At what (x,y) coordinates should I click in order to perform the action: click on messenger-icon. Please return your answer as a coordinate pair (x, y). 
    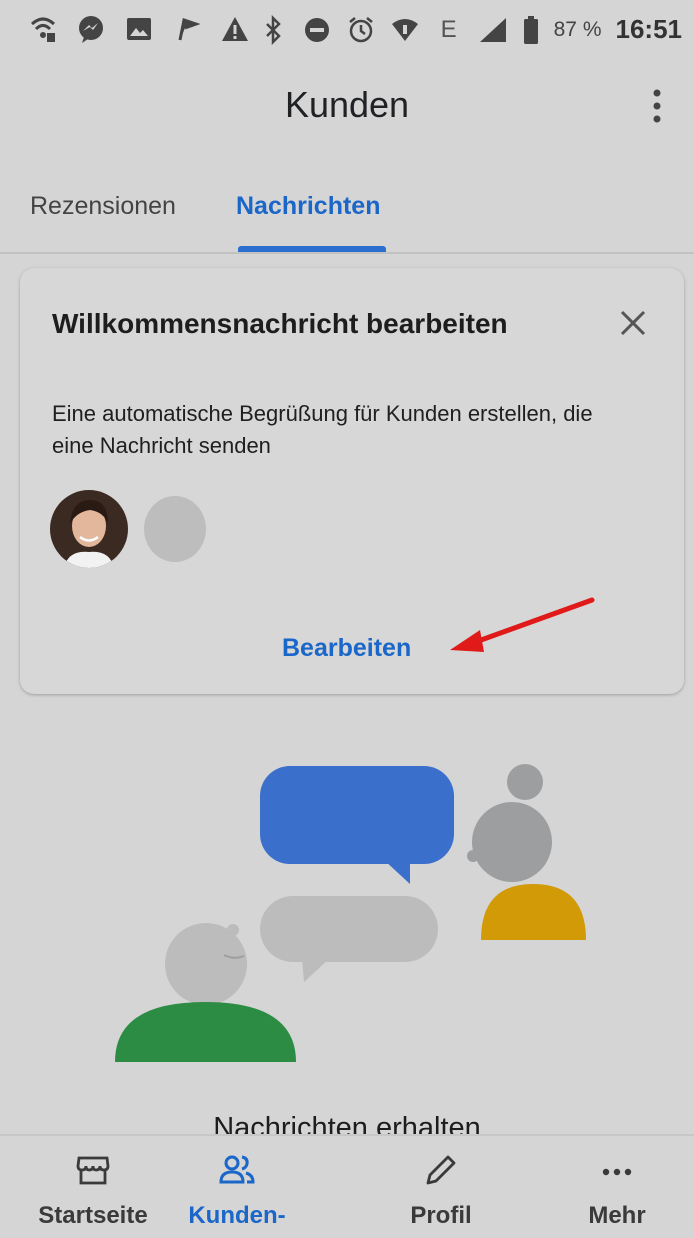
    Looking at the image, I should click on (91, 29).